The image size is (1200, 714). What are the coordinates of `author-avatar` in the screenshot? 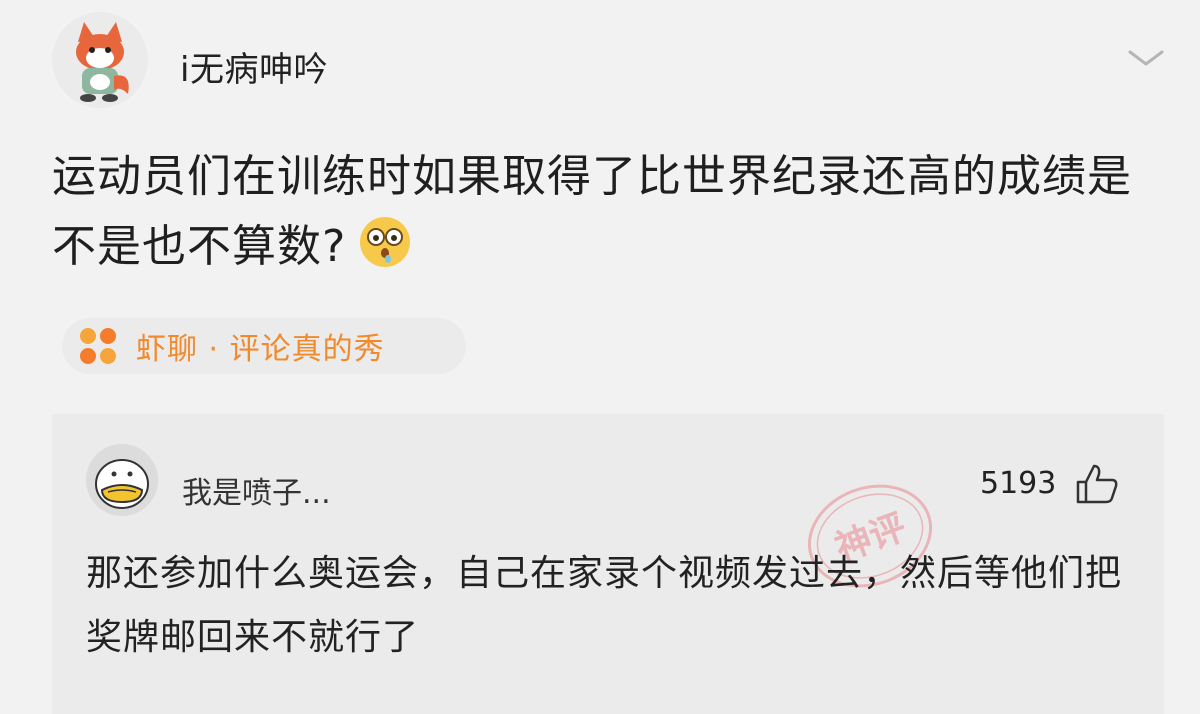 It's located at (100, 60).